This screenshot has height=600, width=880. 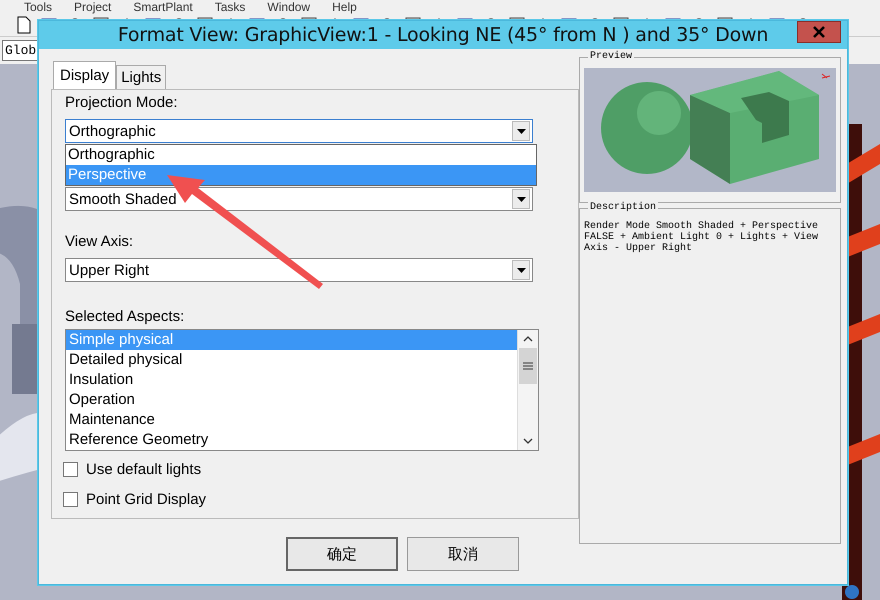 I want to click on close-button, so click(x=819, y=32).